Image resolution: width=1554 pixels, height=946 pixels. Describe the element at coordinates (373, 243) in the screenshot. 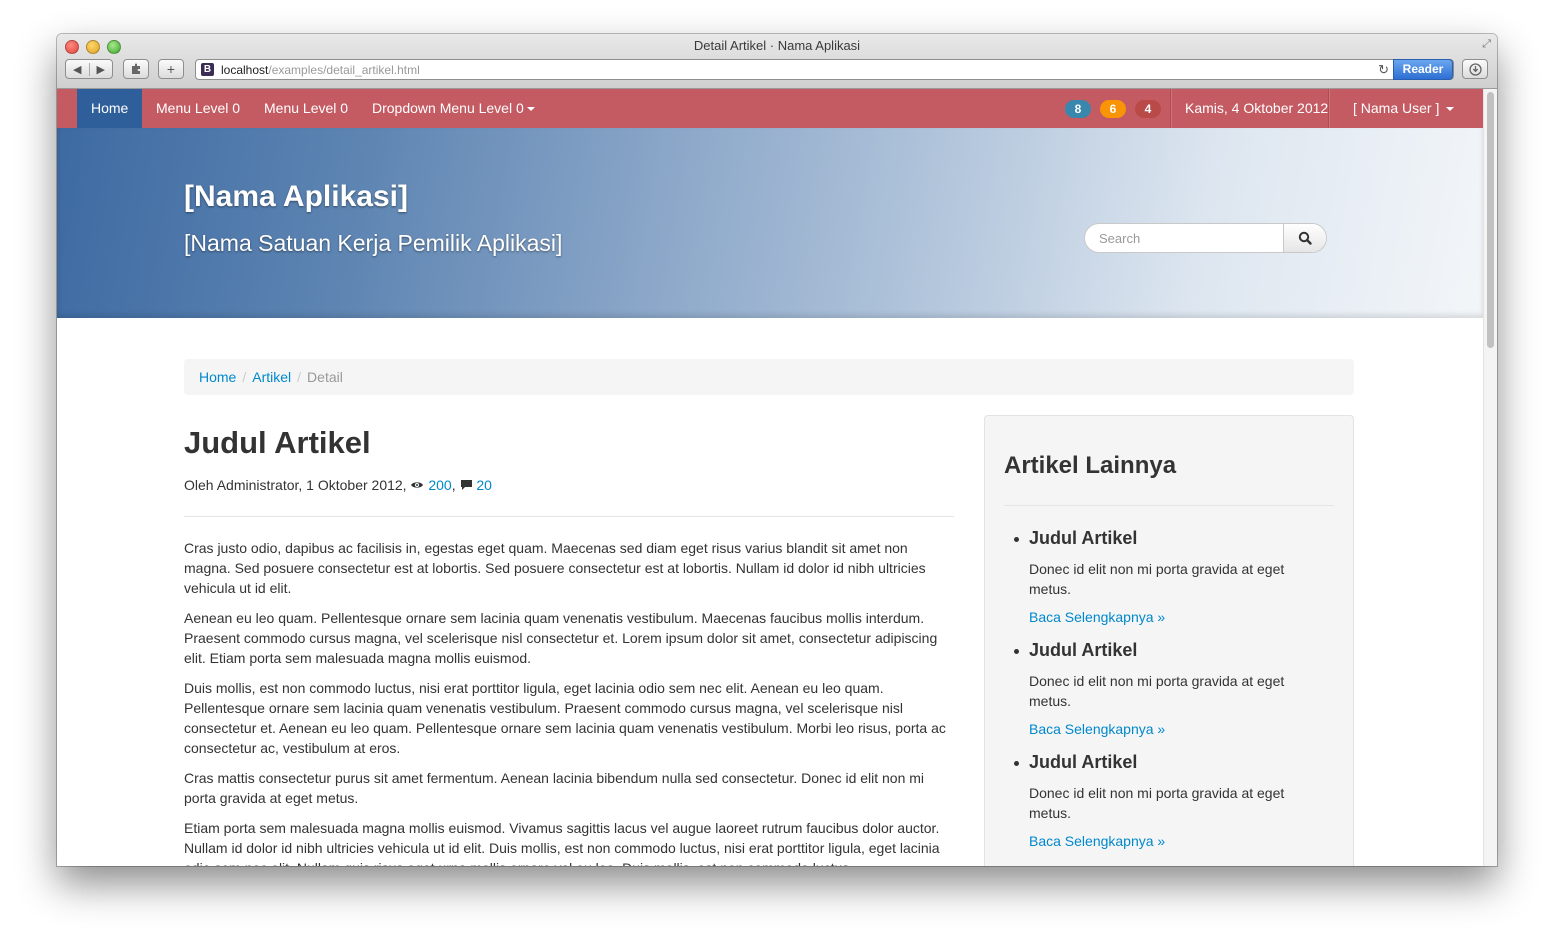

I see `unit-name: [Nama Satuan Kerja Pemilik Aplikasi]` at that location.